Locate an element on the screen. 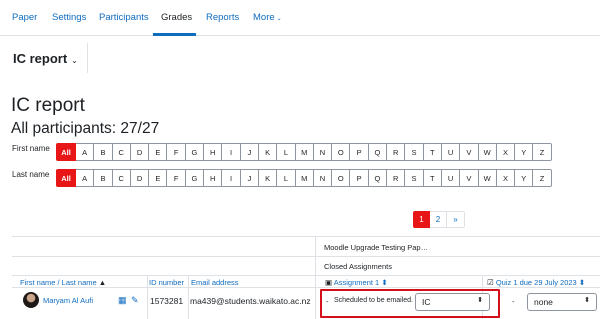 This screenshot has height=319, width=600. tab-more-label: More is located at coordinates (264, 17).